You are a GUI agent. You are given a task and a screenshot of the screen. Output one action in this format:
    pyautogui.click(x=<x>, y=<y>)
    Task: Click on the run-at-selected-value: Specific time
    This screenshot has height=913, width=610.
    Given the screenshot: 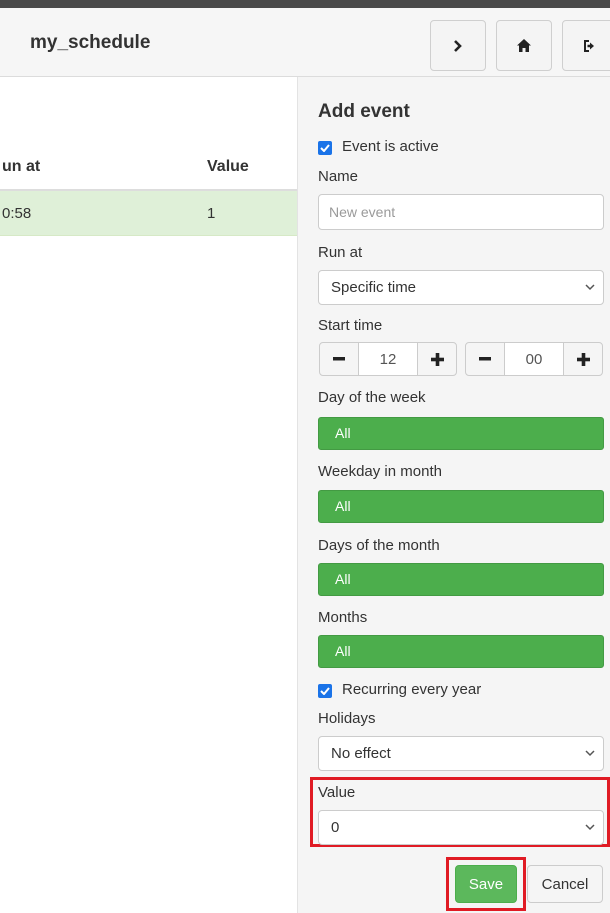 What is the action you would take?
    pyautogui.click(x=374, y=287)
    